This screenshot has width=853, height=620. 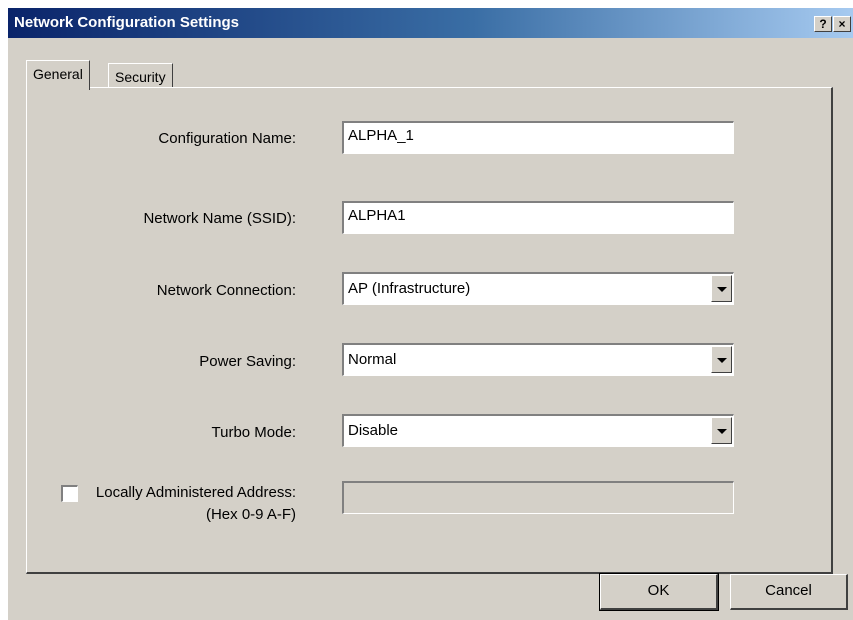 What do you see at coordinates (538, 430) in the screenshot?
I see `turbo-mode-select: Disable` at bounding box center [538, 430].